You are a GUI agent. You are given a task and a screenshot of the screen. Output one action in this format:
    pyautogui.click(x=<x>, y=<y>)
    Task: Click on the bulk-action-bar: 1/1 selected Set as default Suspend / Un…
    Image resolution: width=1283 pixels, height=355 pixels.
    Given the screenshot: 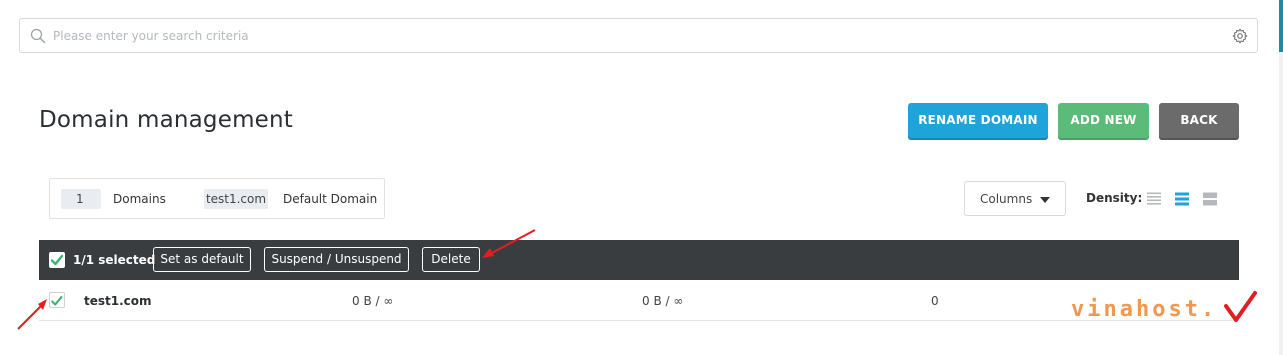 What is the action you would take?
    pyautogui.click(x=639, y=260)
    